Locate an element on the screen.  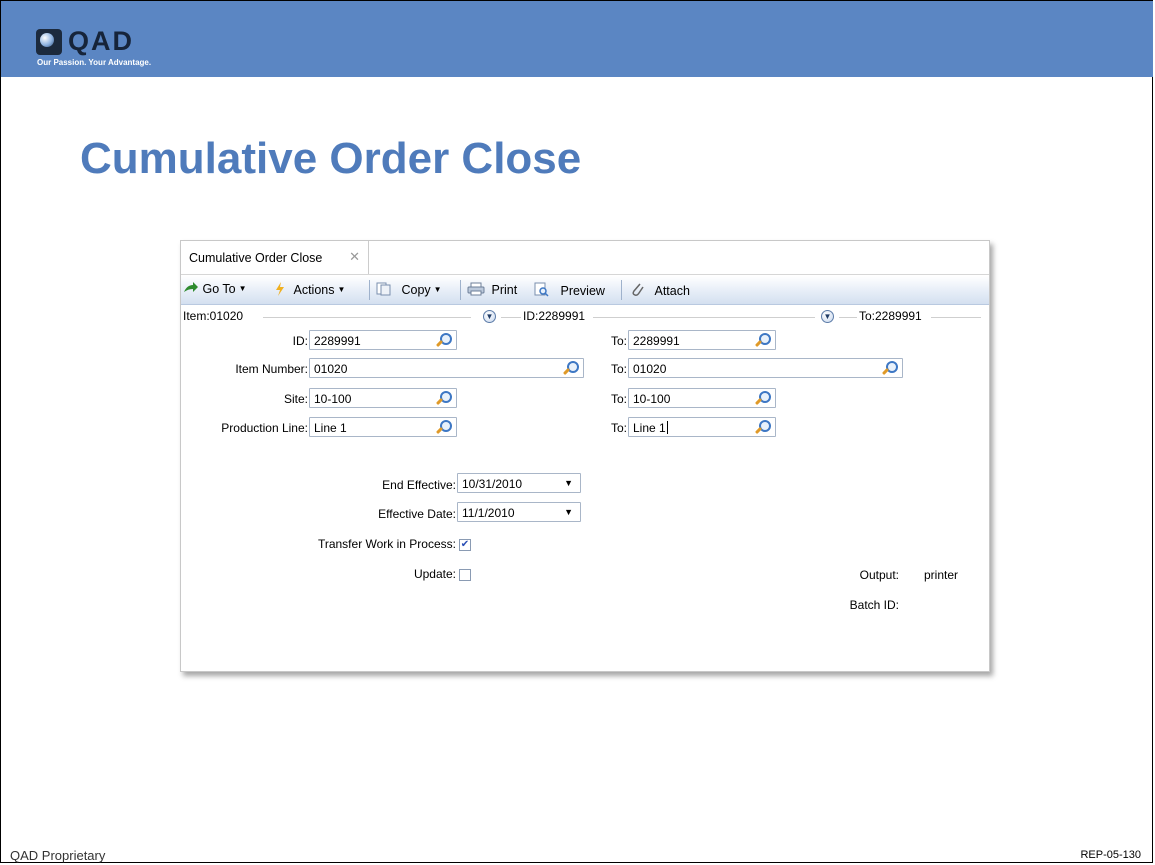
to-line-label: To: is located at coordinates (618, 428).